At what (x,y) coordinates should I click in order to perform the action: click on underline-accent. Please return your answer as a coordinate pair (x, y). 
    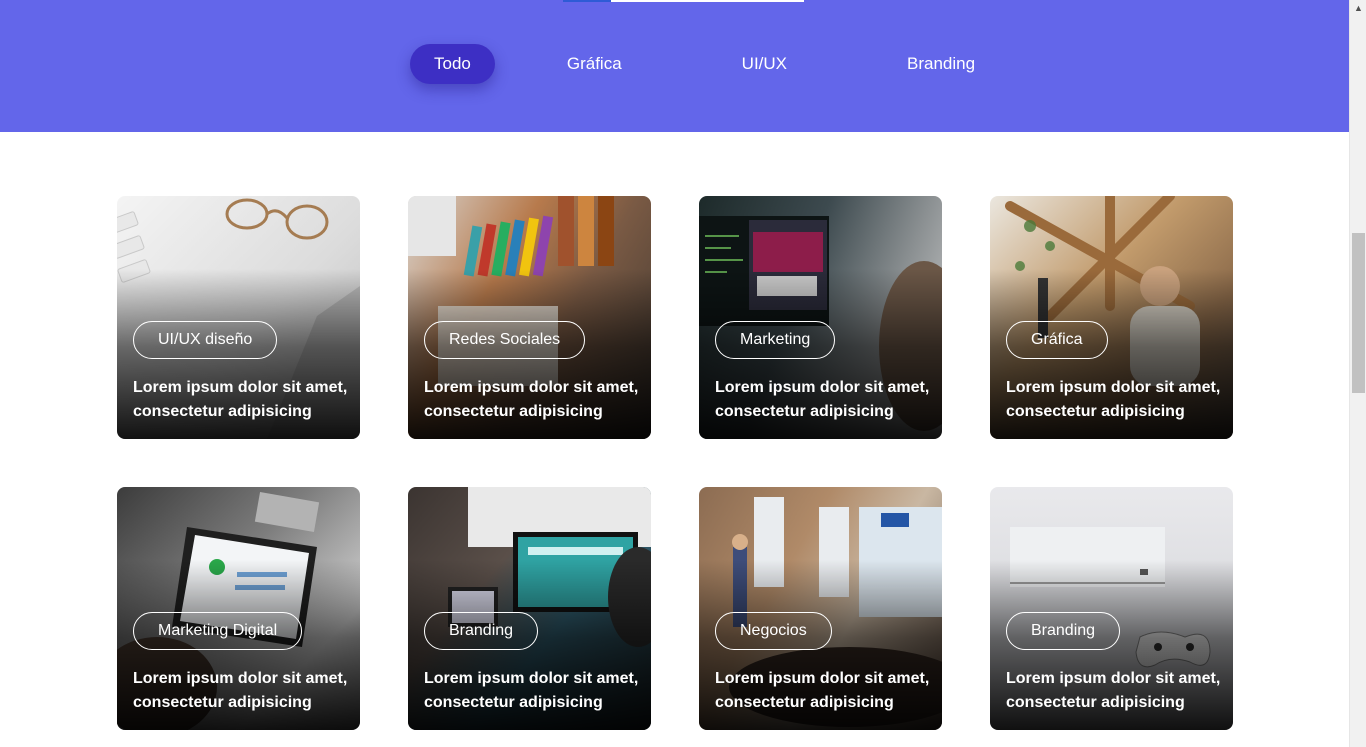
    Looking at the image, I should click on (587, 1).